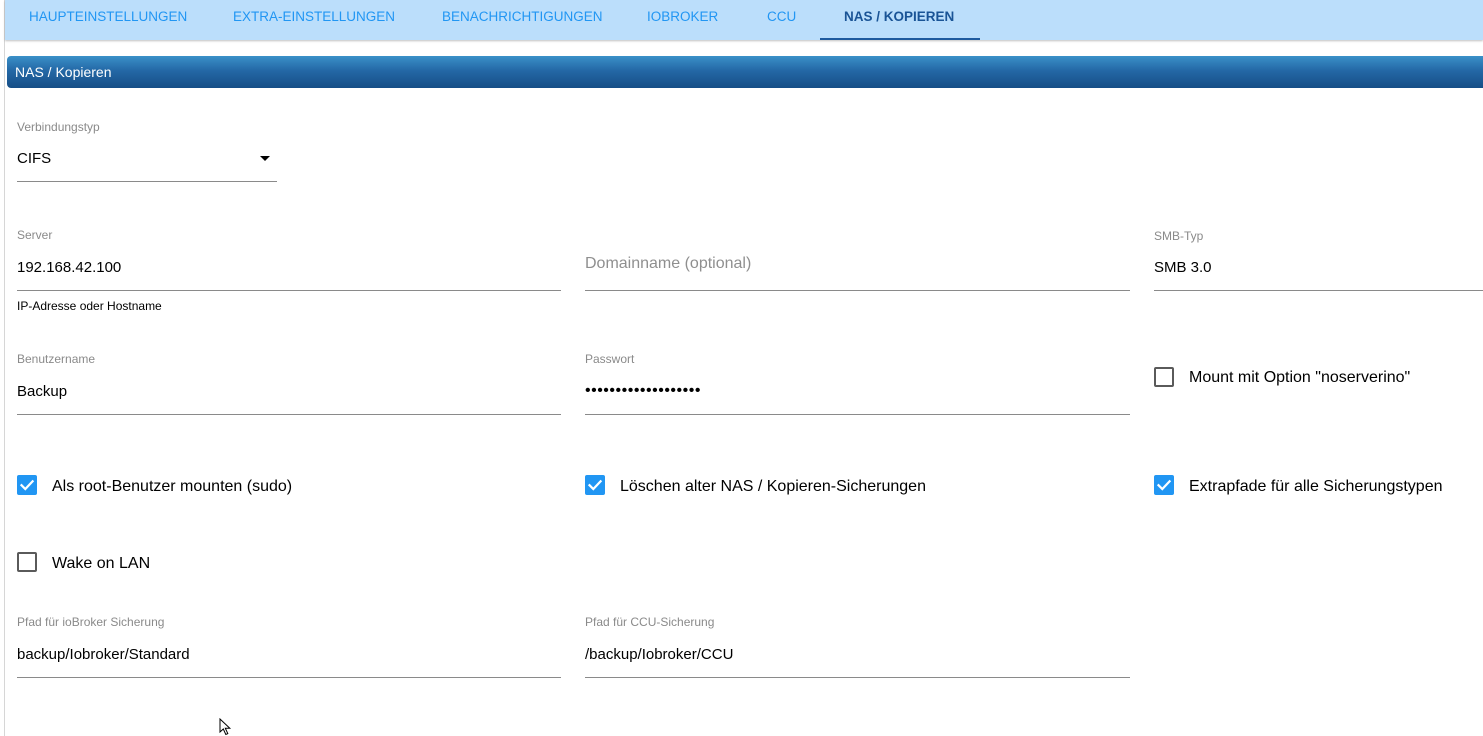 The width and height of the screenshot is (1483, 736). I want to click on domain-underline, so click(857, 290).